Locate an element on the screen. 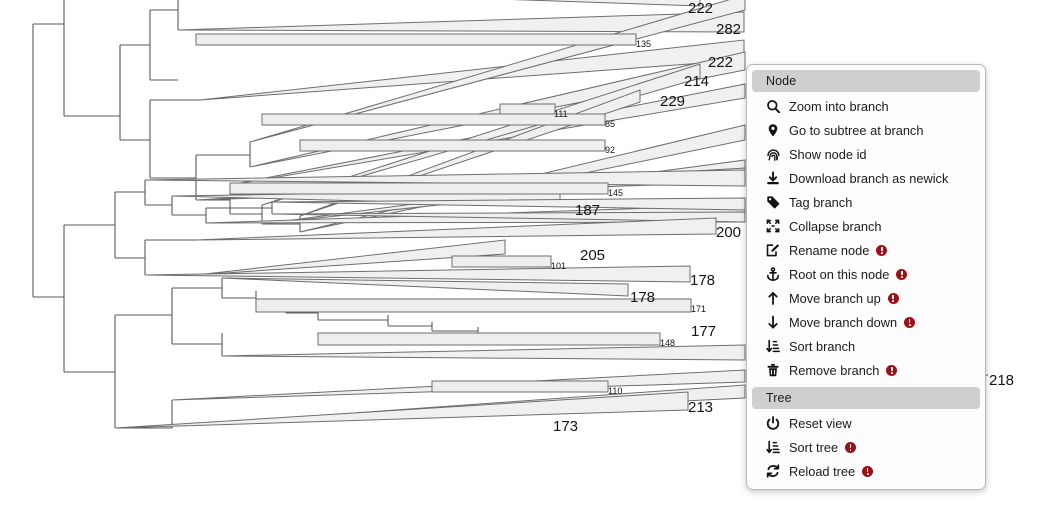  power-icon is located at coordinates (773, 423).